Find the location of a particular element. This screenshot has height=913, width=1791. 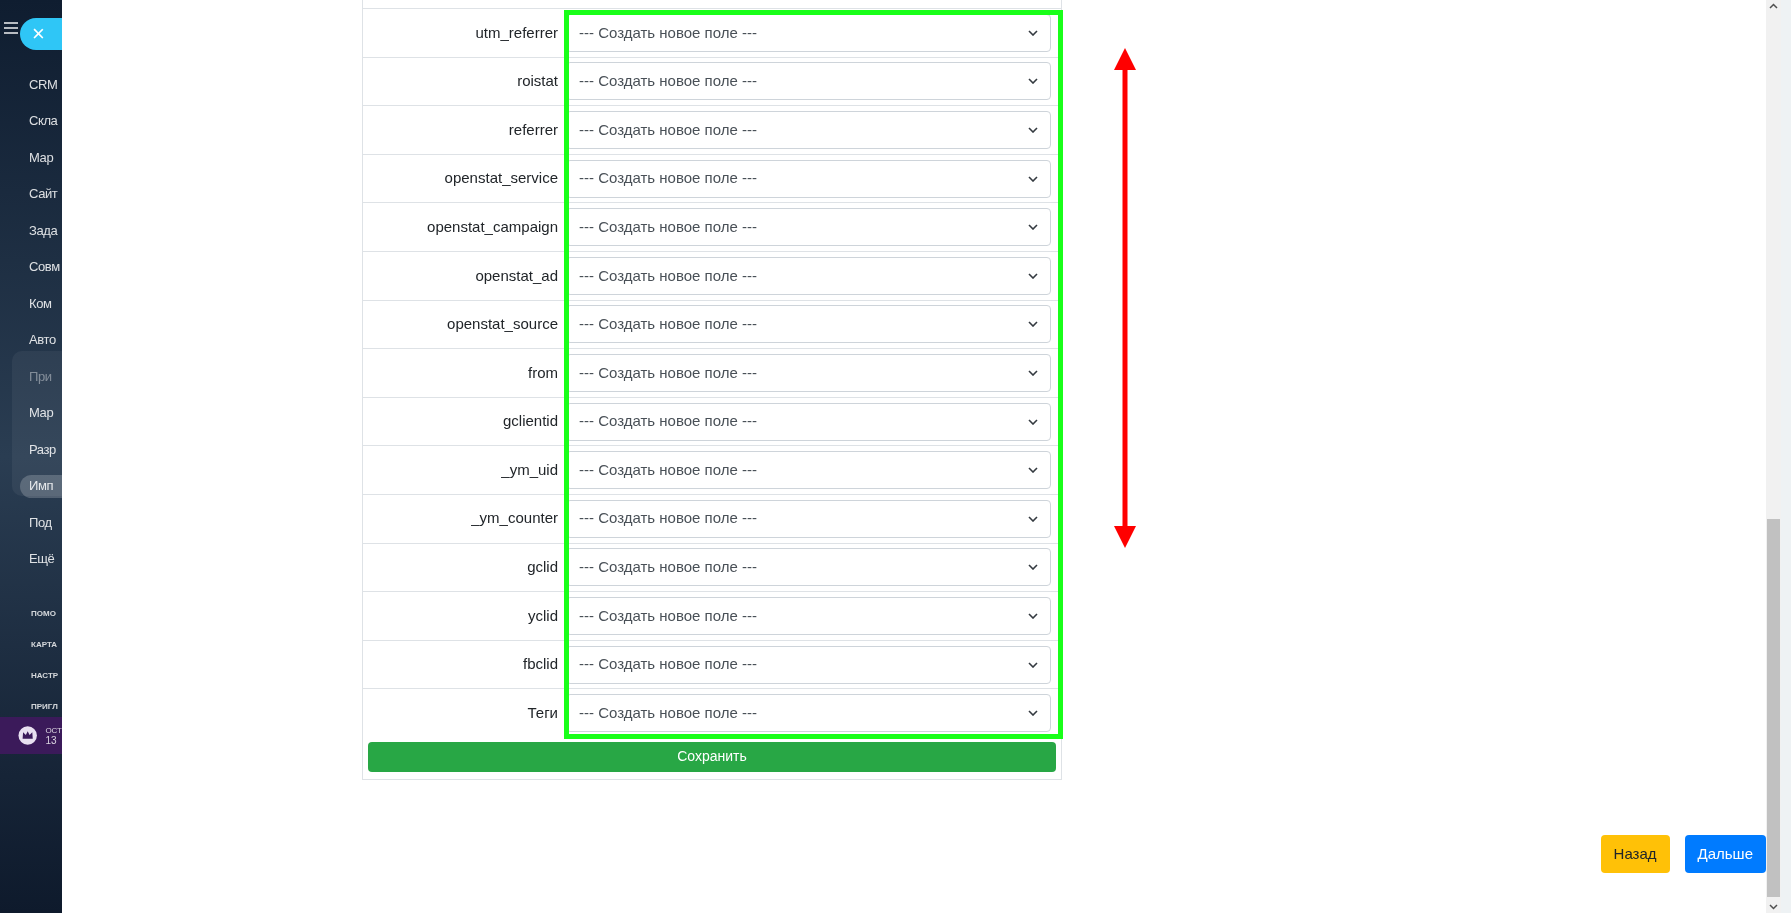

plan-banner: ОСТ 13 is located at coordinates (31, 735).